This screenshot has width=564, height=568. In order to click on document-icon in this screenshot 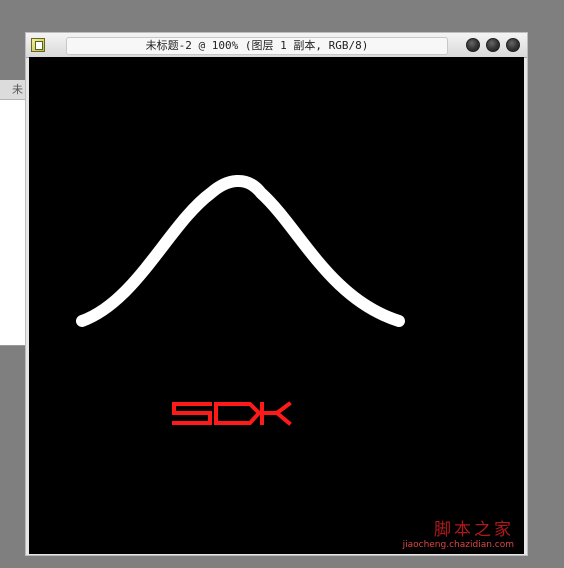, I will do `click(38, 45)`.